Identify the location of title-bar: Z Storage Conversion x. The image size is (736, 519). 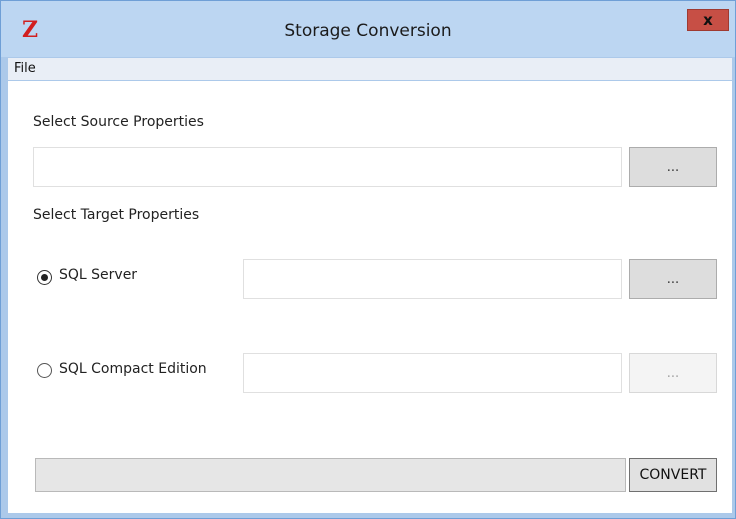
(368, 29).